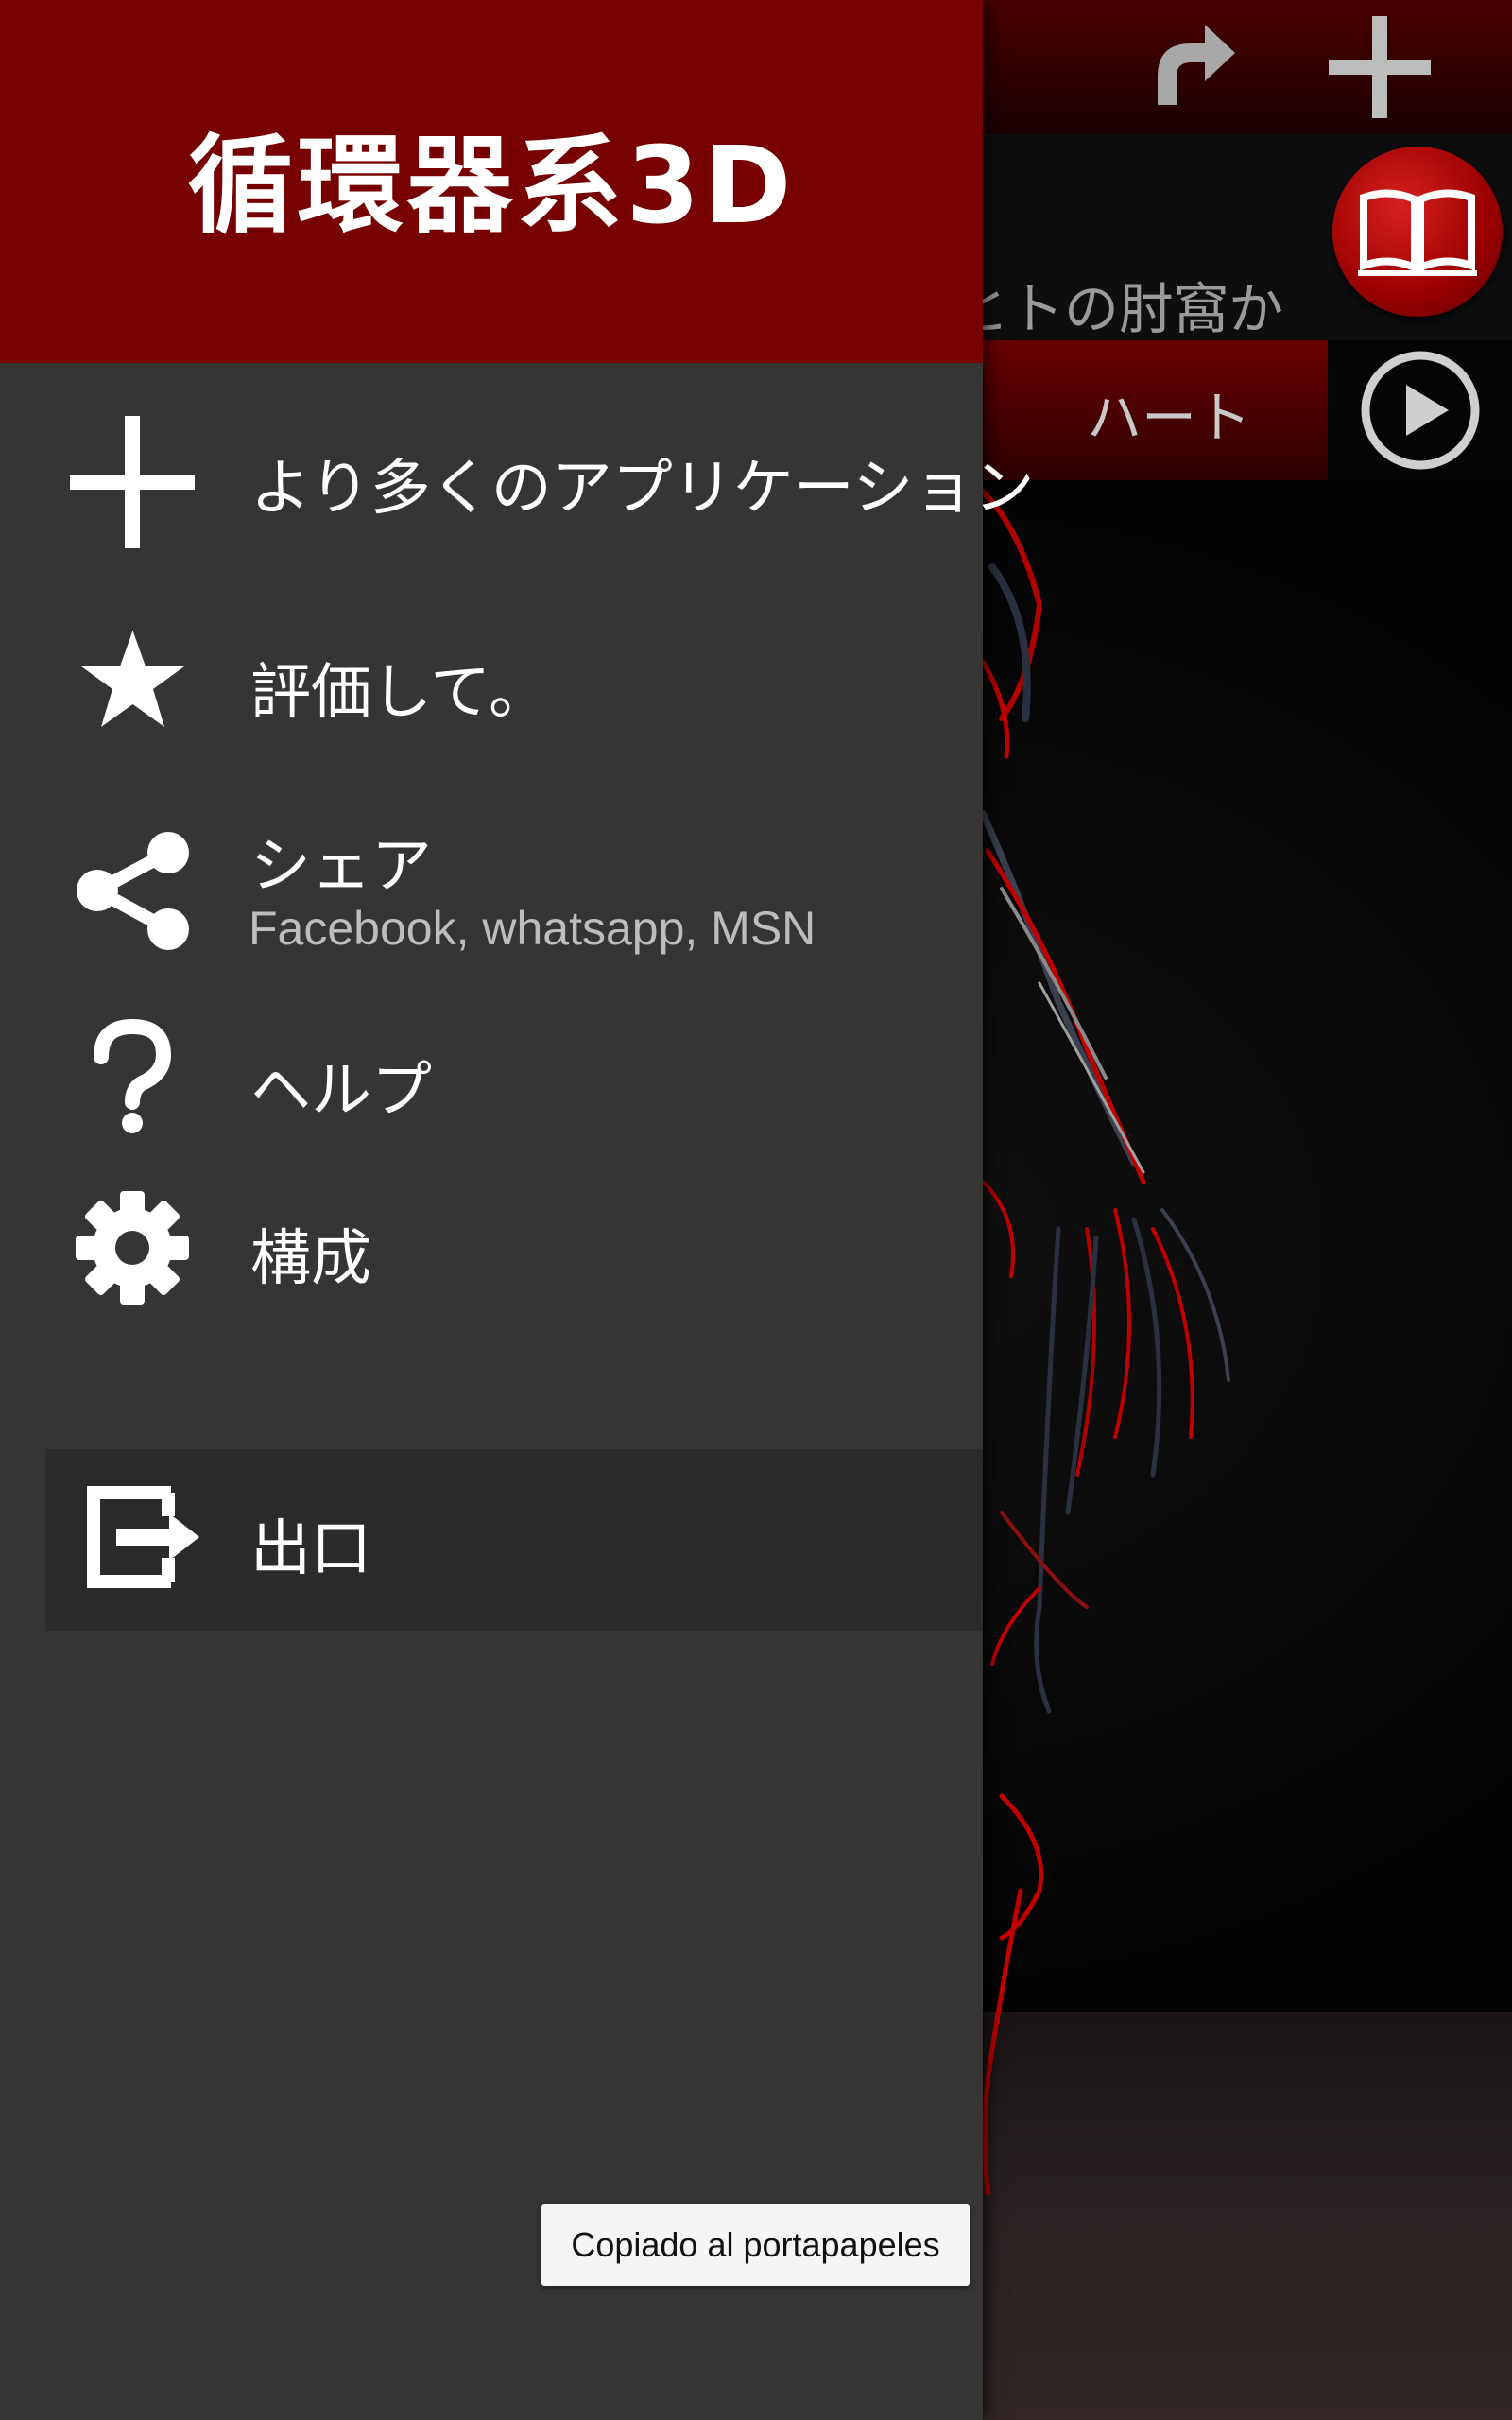 The height and width of the screenshot is (2420, 1512). I want to click on app-title: 循環器系3D, so click(491, 186).